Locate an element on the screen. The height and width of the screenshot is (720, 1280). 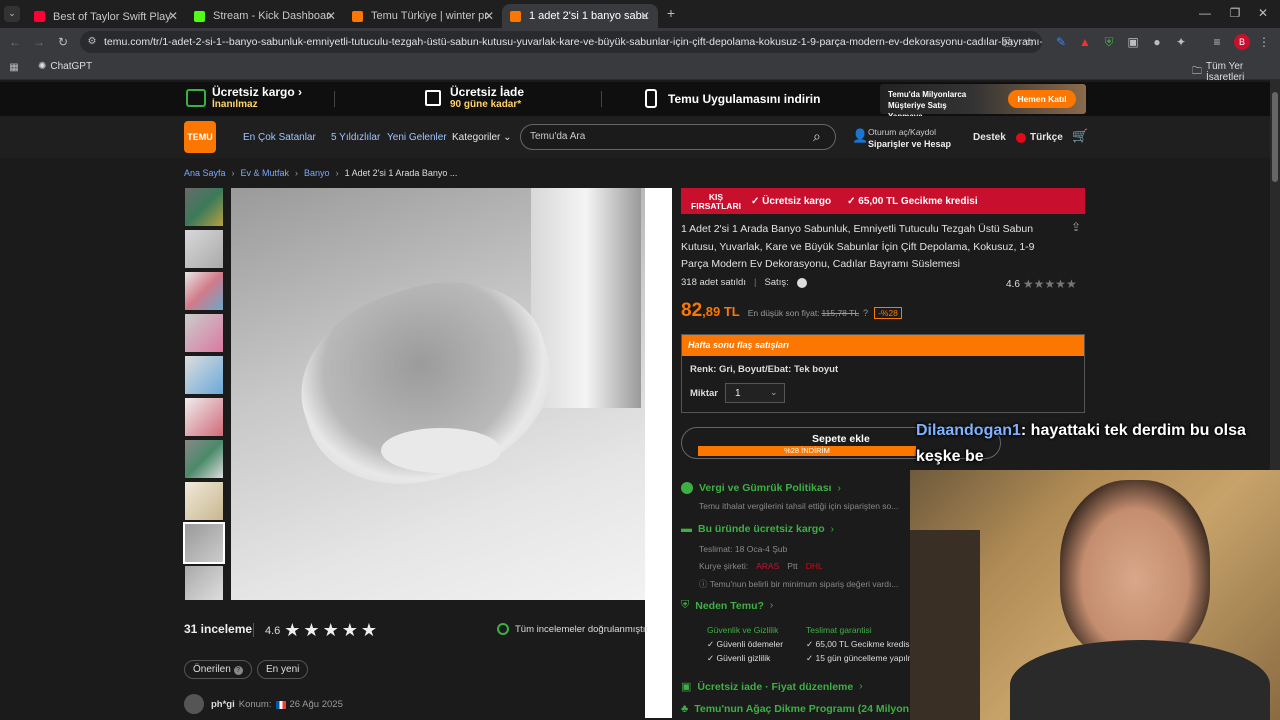
site-info-icon: ⚙ is located at coordinates (92, 42).